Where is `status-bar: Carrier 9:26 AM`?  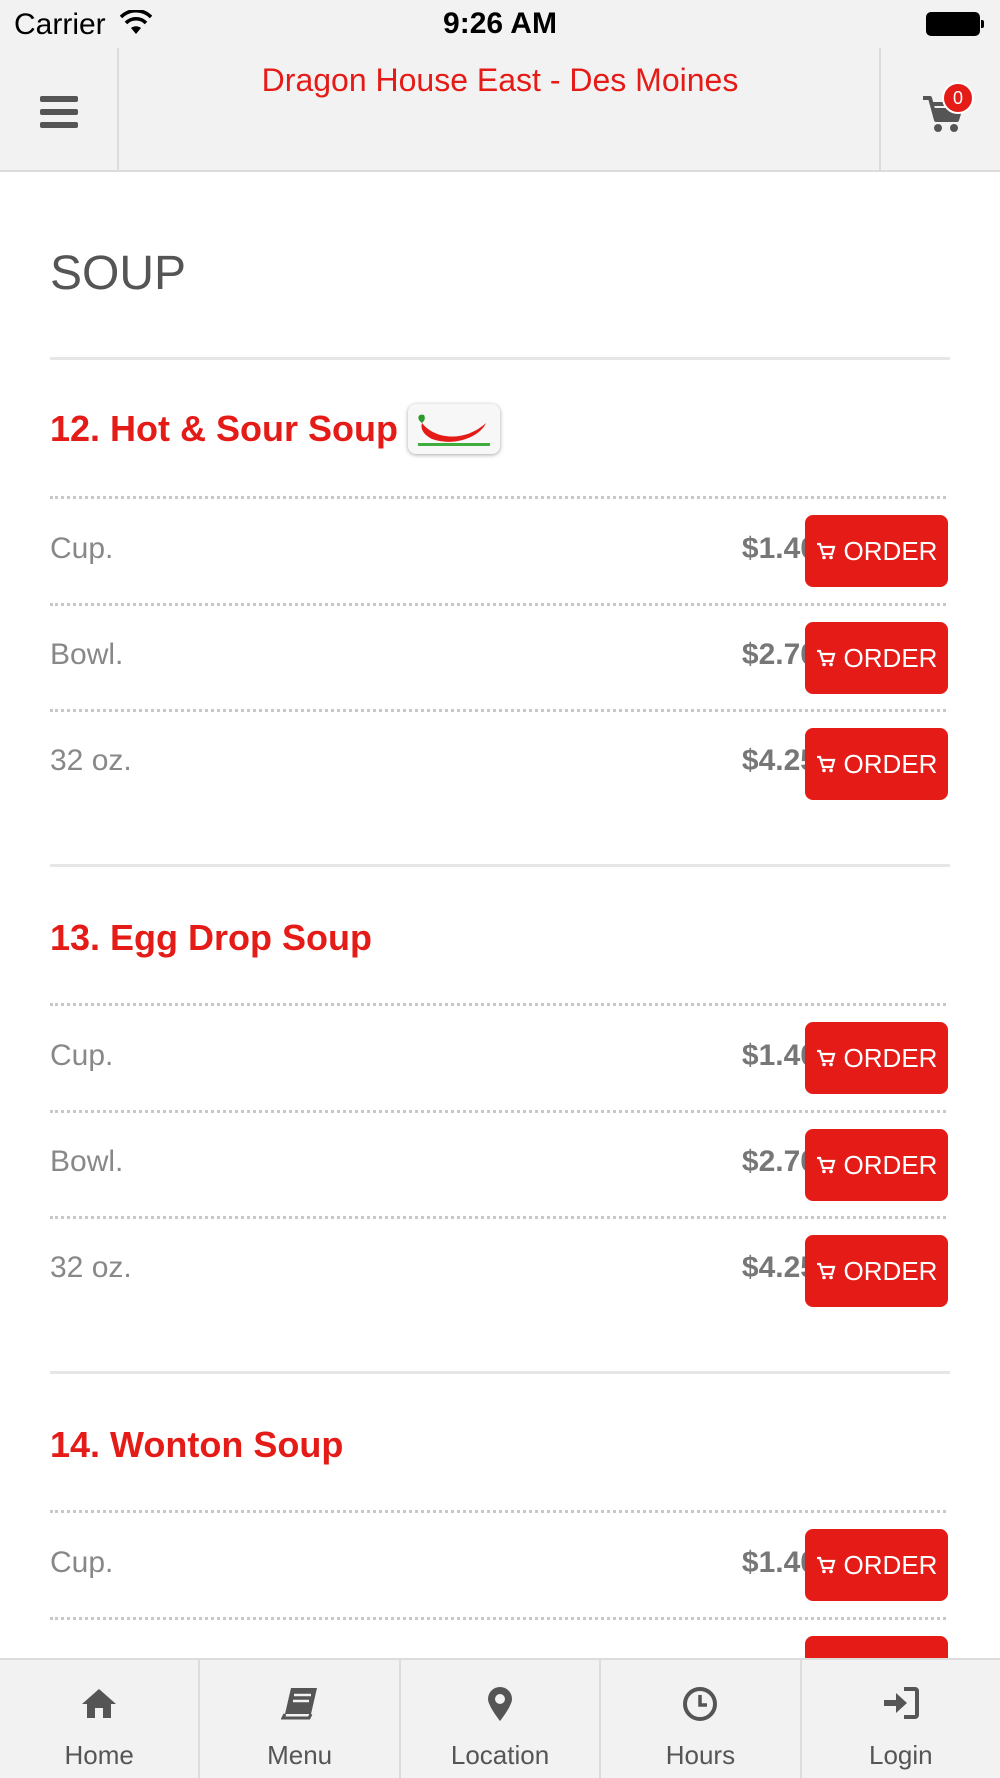
status-bar: Carrier 9:26 AM is located at coordinates (500, 24).